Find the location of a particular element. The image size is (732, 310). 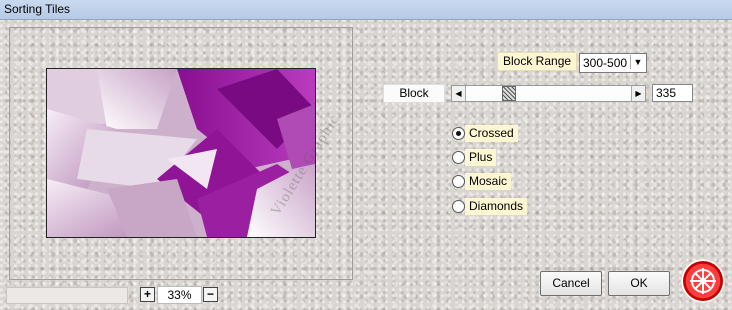

window-title: Sorting Tiles is located at coordinates (37, 9).